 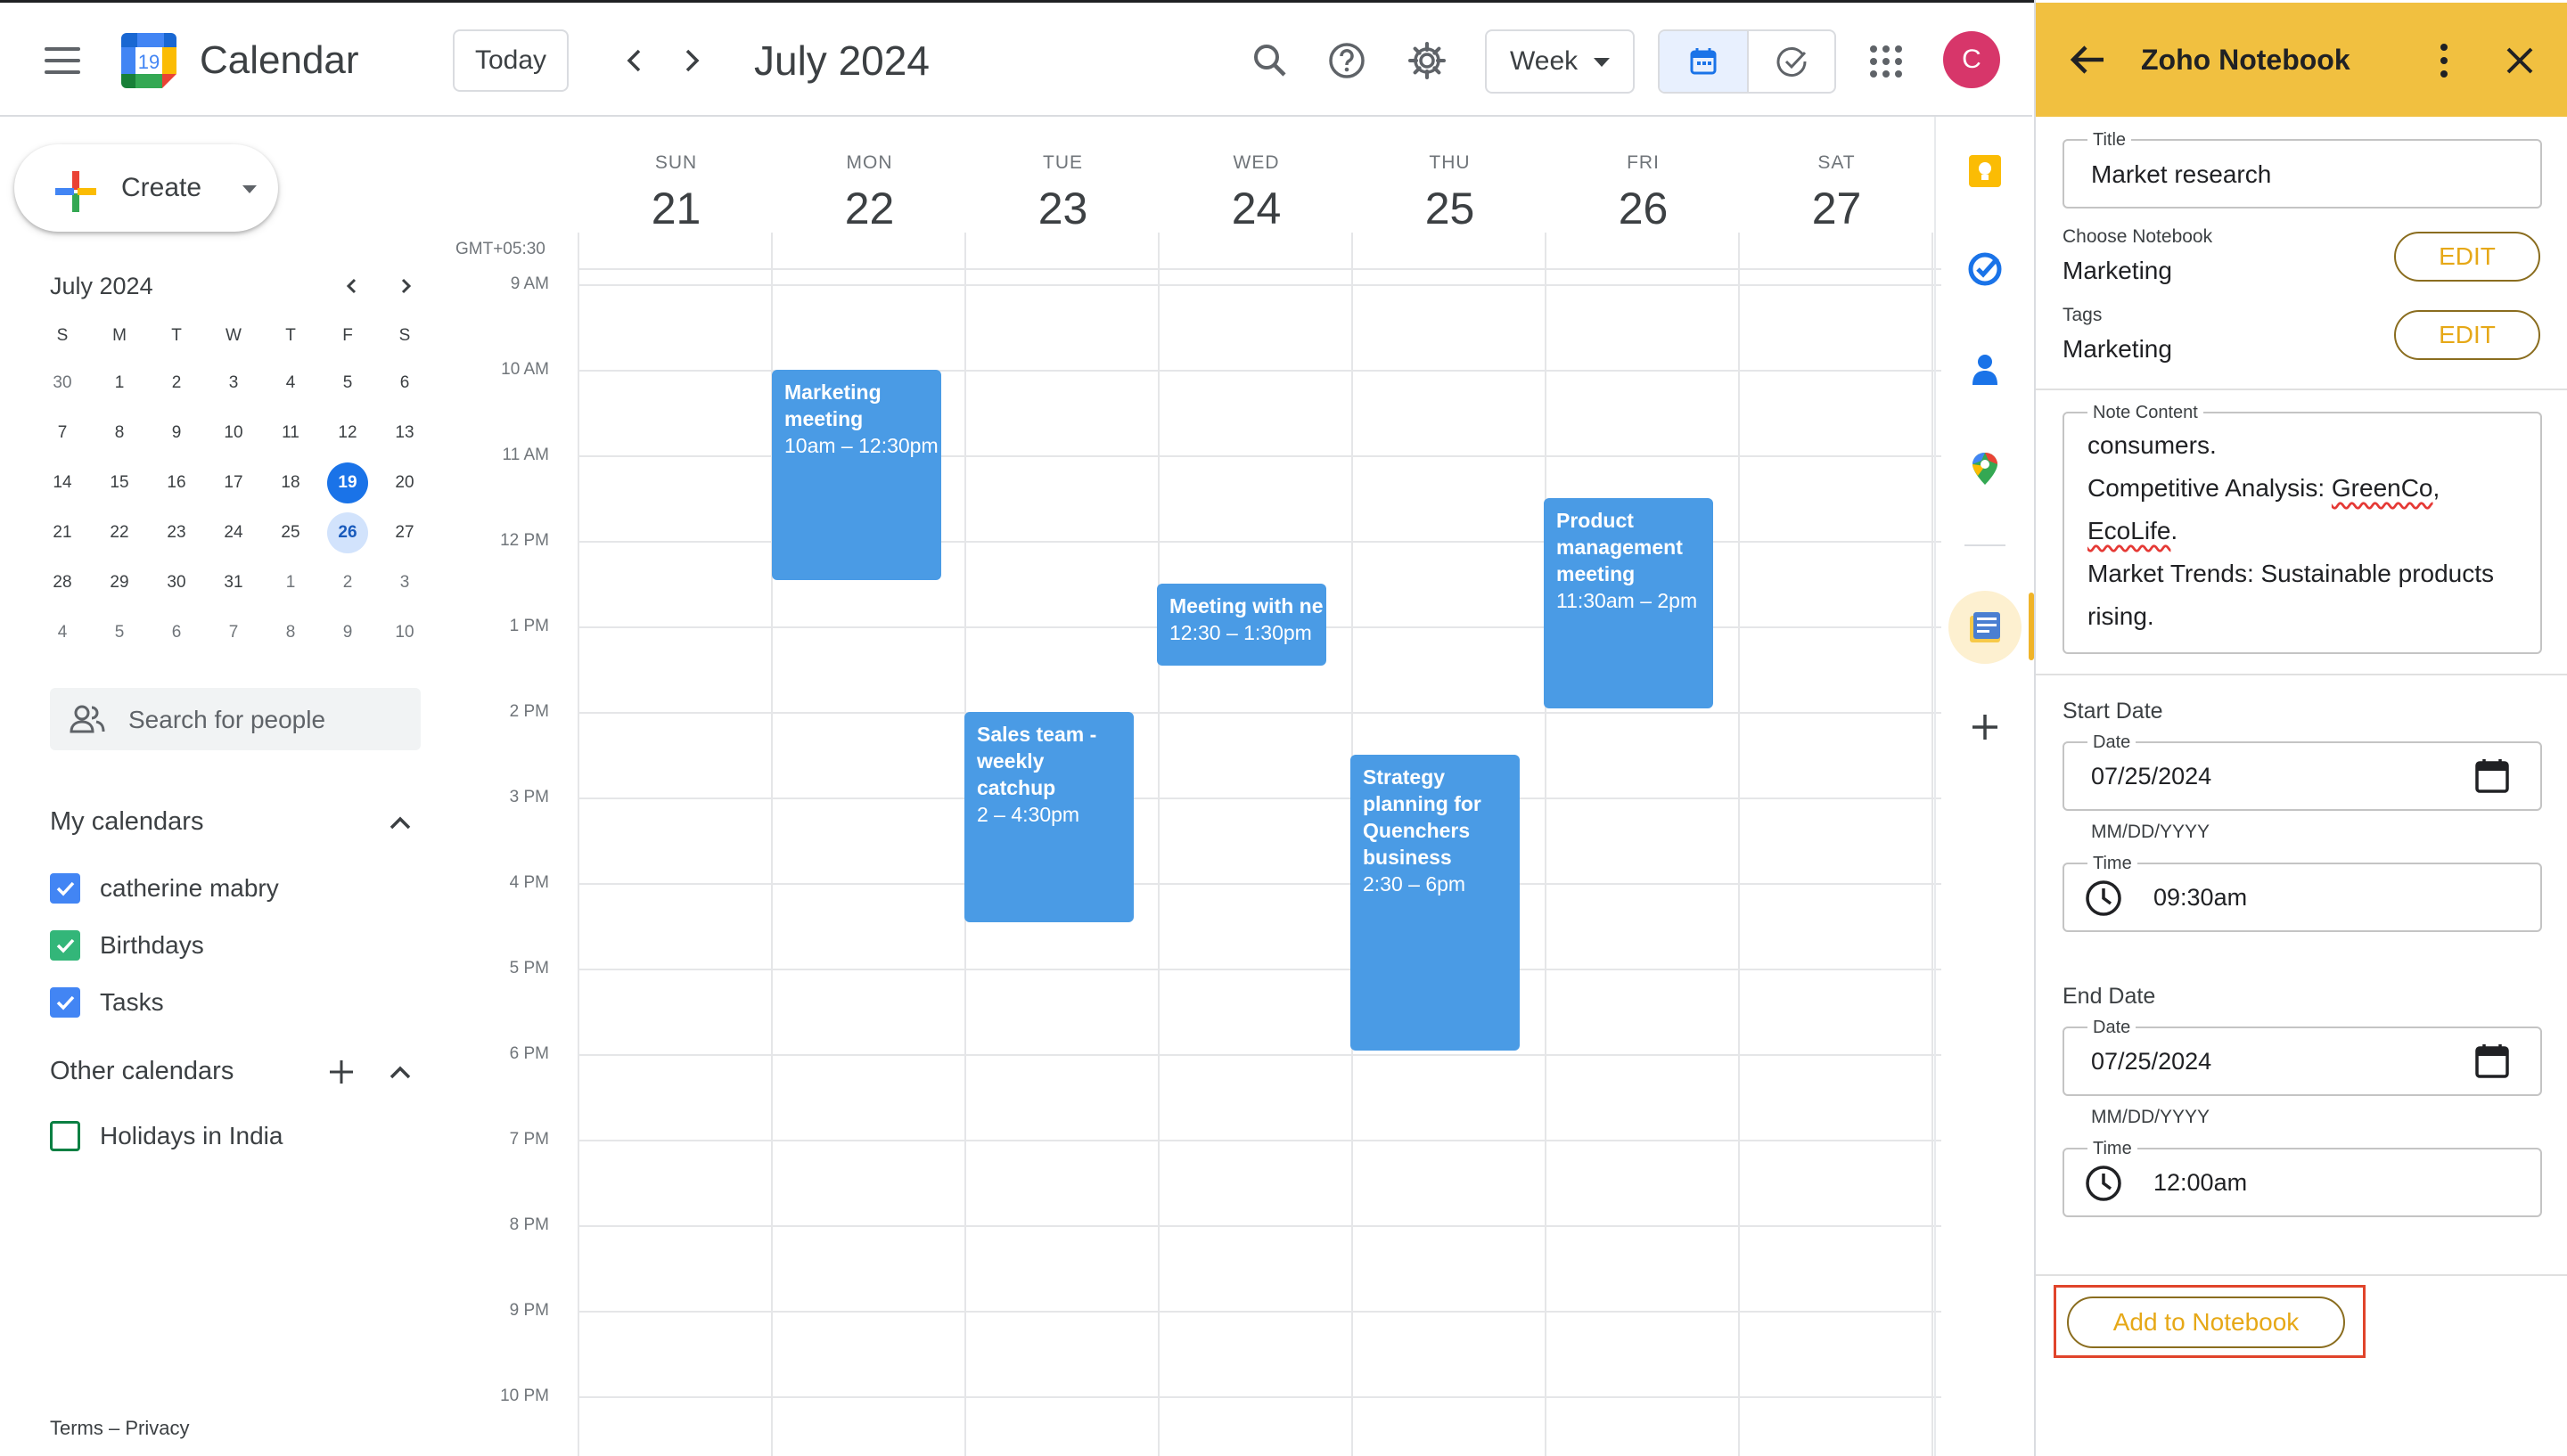 What do you see at coordinates (511, 61) in the screenshot?
I see `today-button: Today` at bounding box center [511, 61].